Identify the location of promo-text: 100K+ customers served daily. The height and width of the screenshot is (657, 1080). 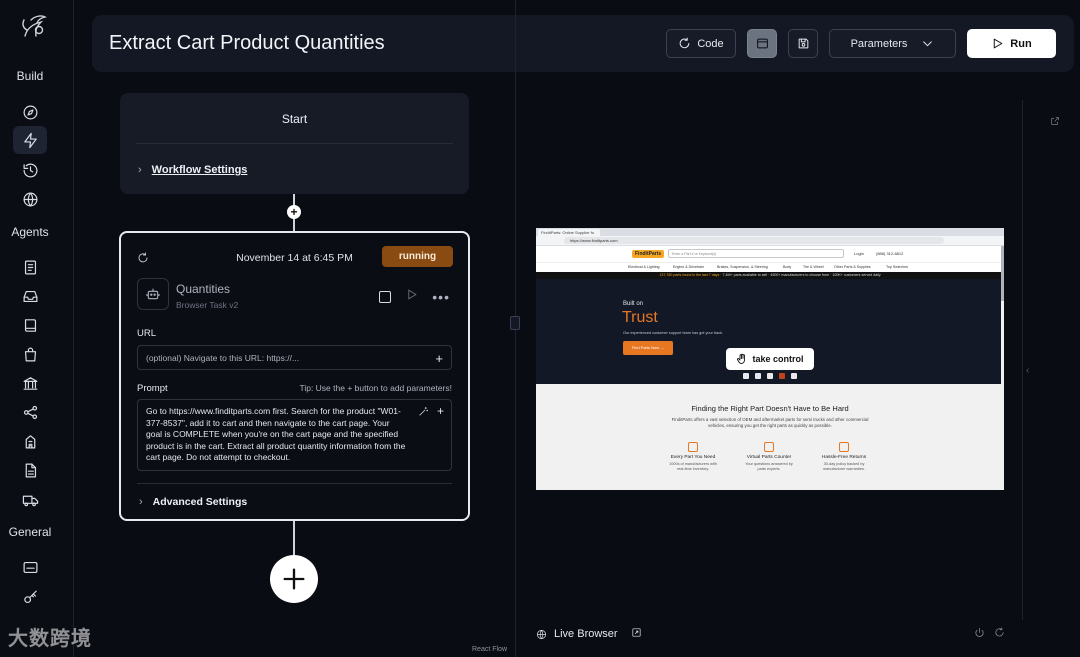
(856, 275).